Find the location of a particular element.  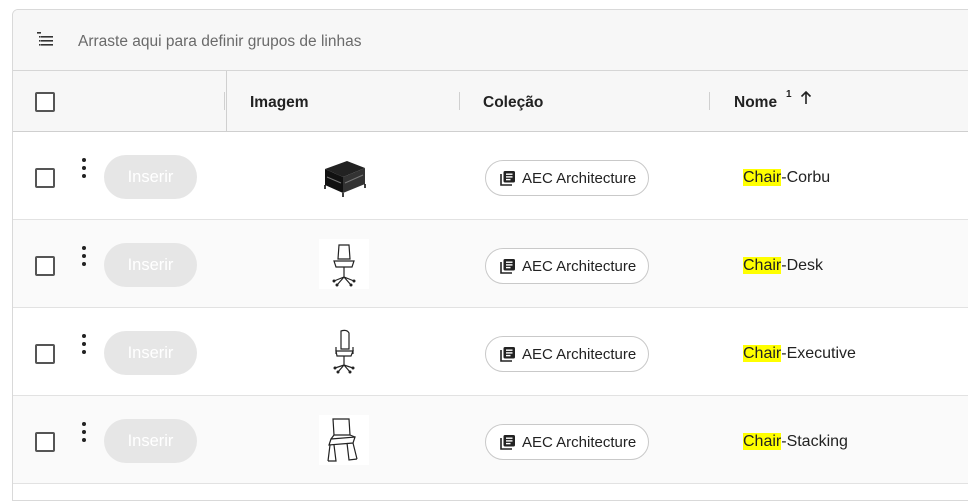

column-header-image: Imagem is located at coordinates (343, 101).